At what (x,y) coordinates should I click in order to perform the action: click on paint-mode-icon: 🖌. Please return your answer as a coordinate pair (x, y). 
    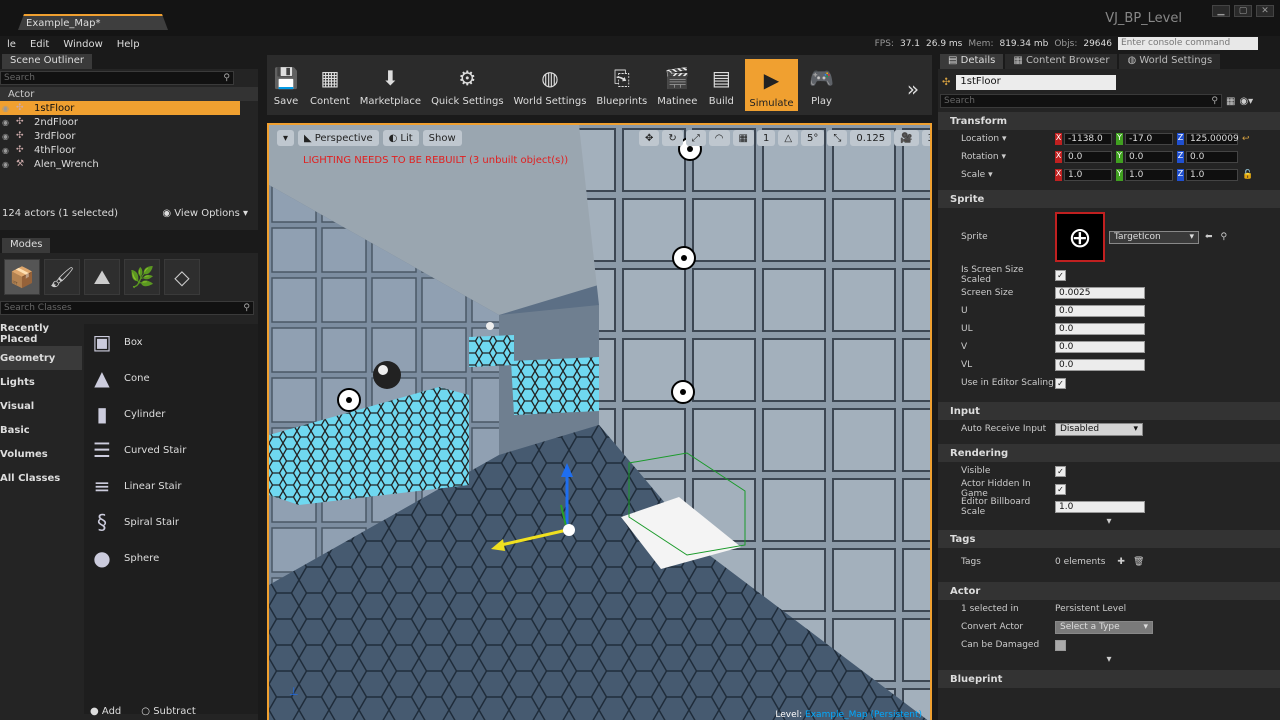
    Looking at the image, I should click on (62, 277).